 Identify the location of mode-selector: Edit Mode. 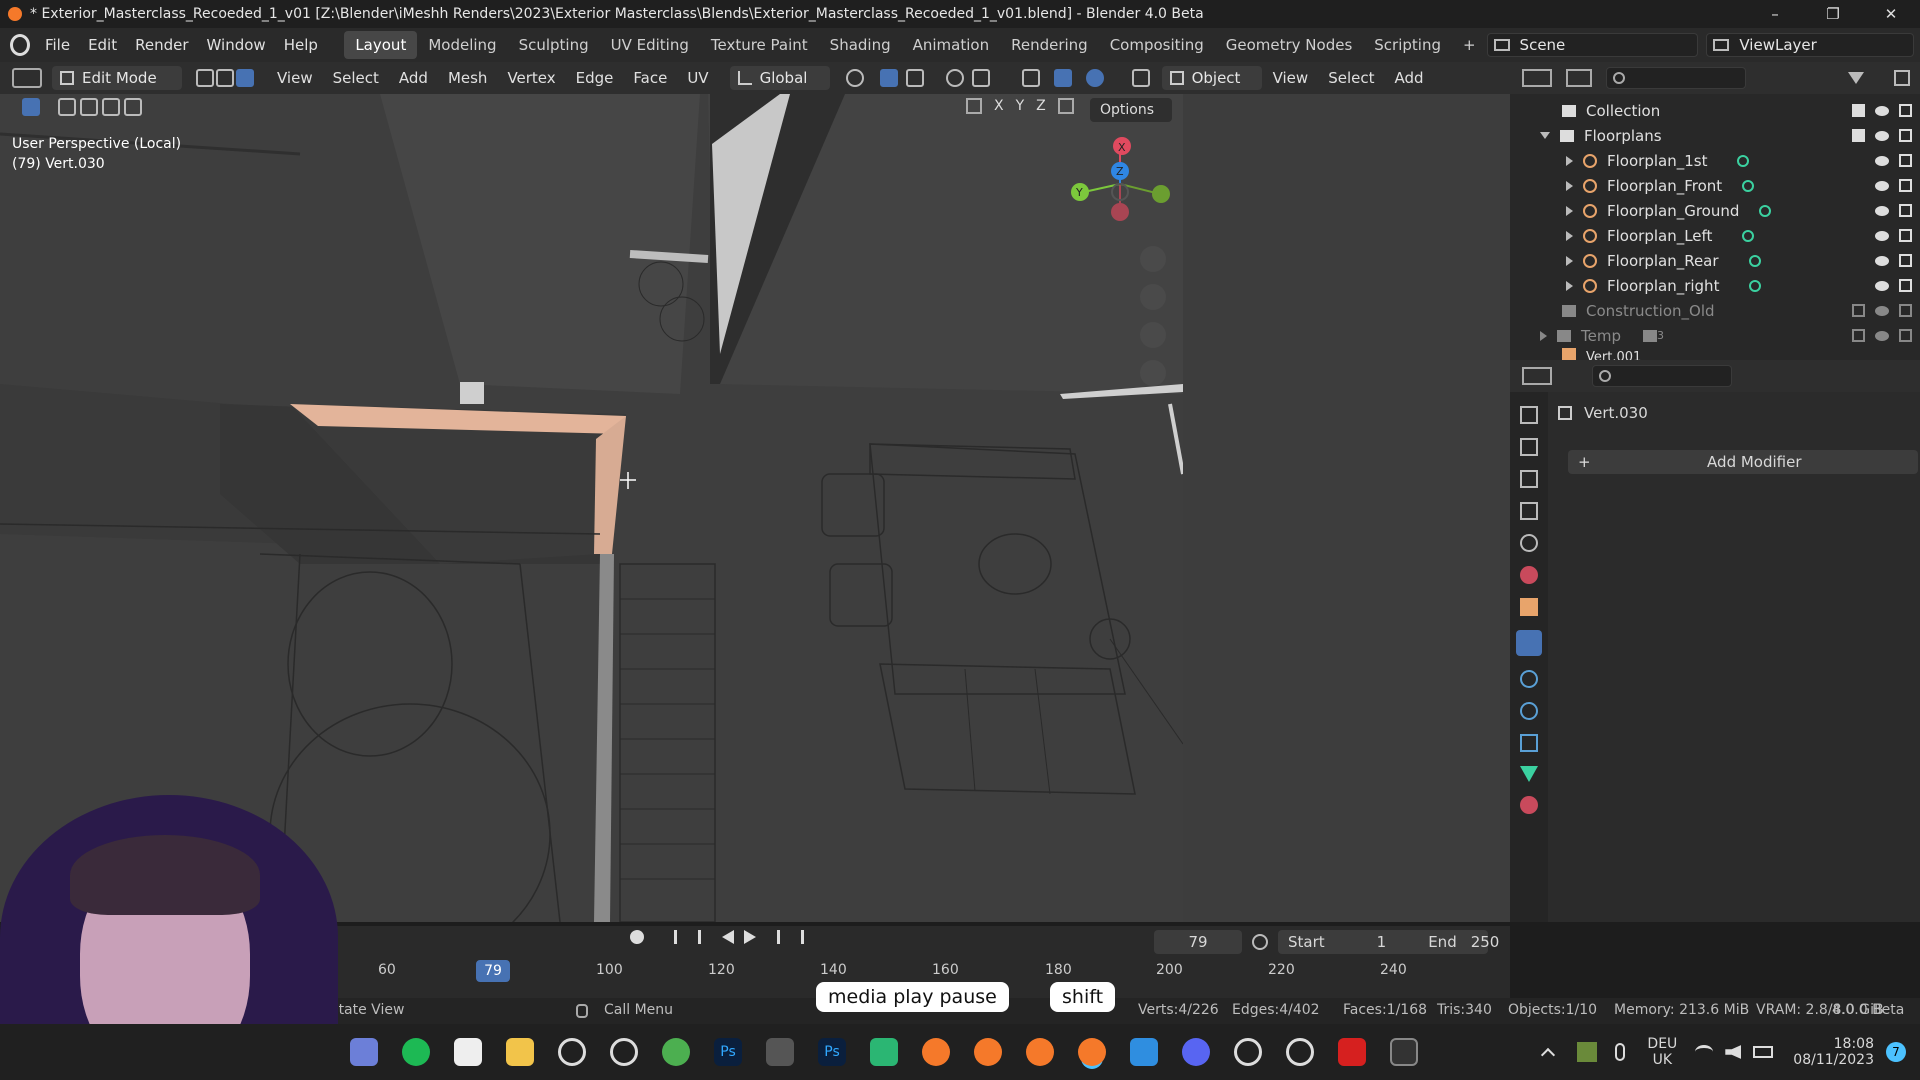
(117, 78).